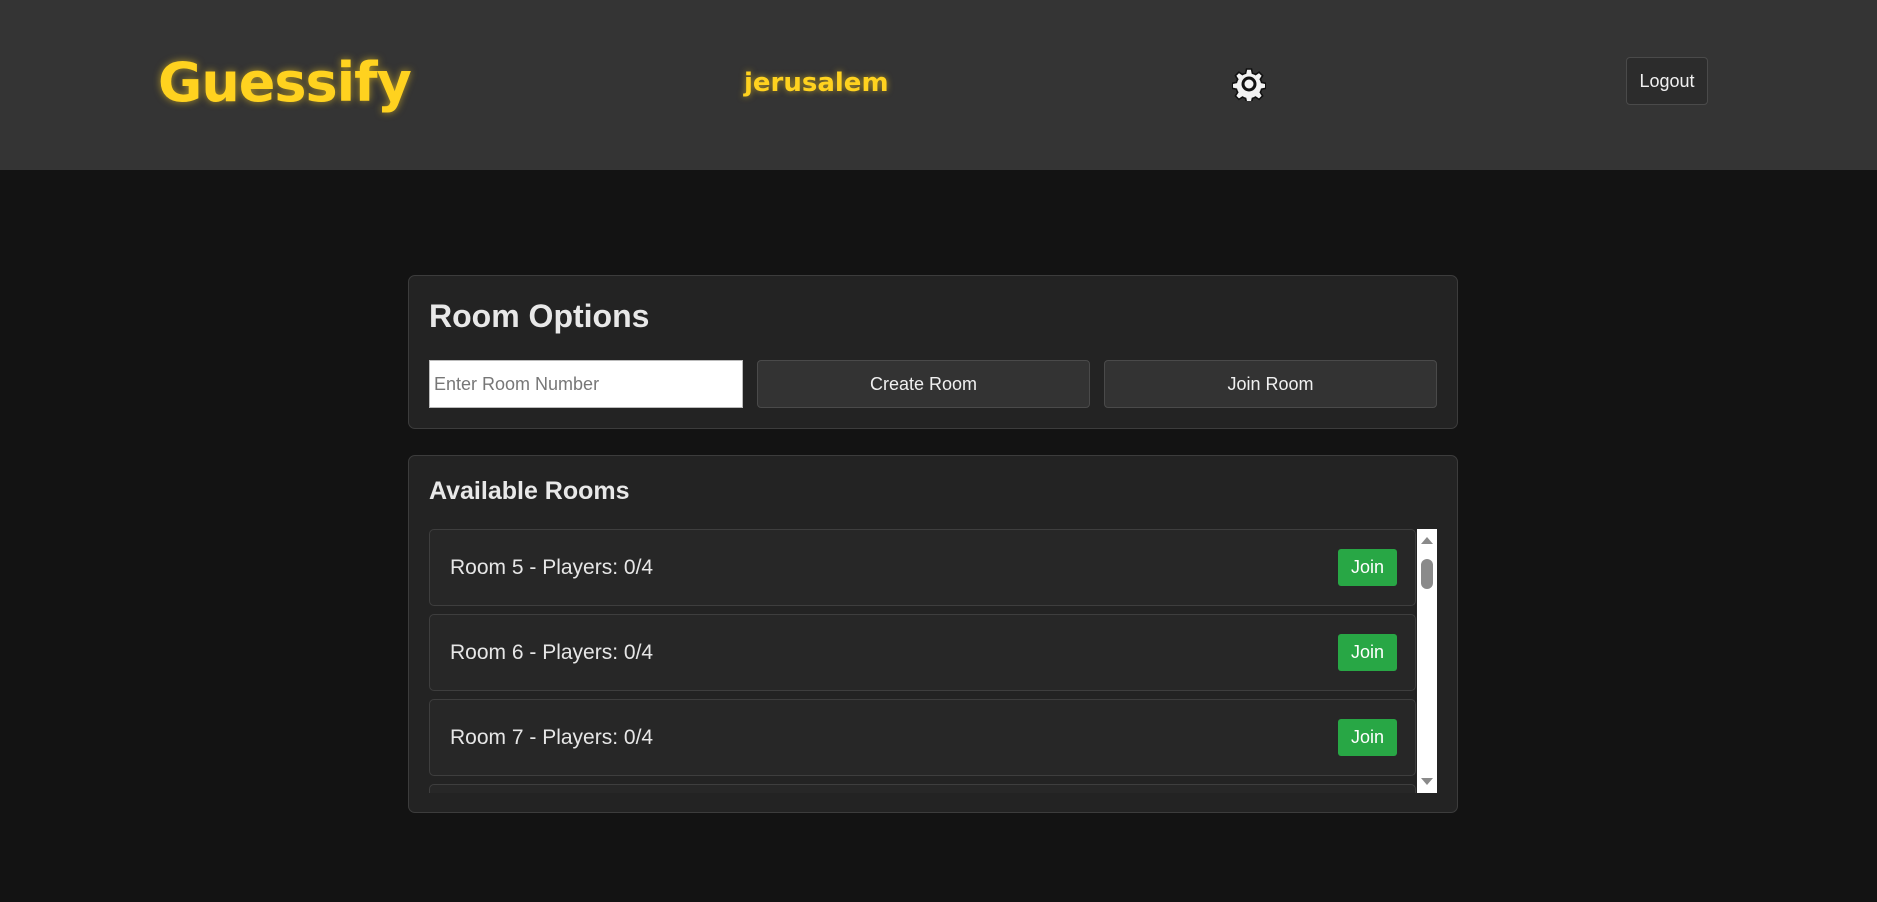  I want to click on app-logo: Guessify, so click(285, 83).